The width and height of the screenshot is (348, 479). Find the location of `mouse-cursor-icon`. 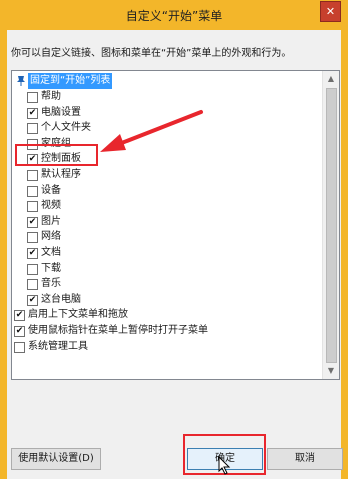

mouse-cursor-icon is located at coordinates (224, 465).